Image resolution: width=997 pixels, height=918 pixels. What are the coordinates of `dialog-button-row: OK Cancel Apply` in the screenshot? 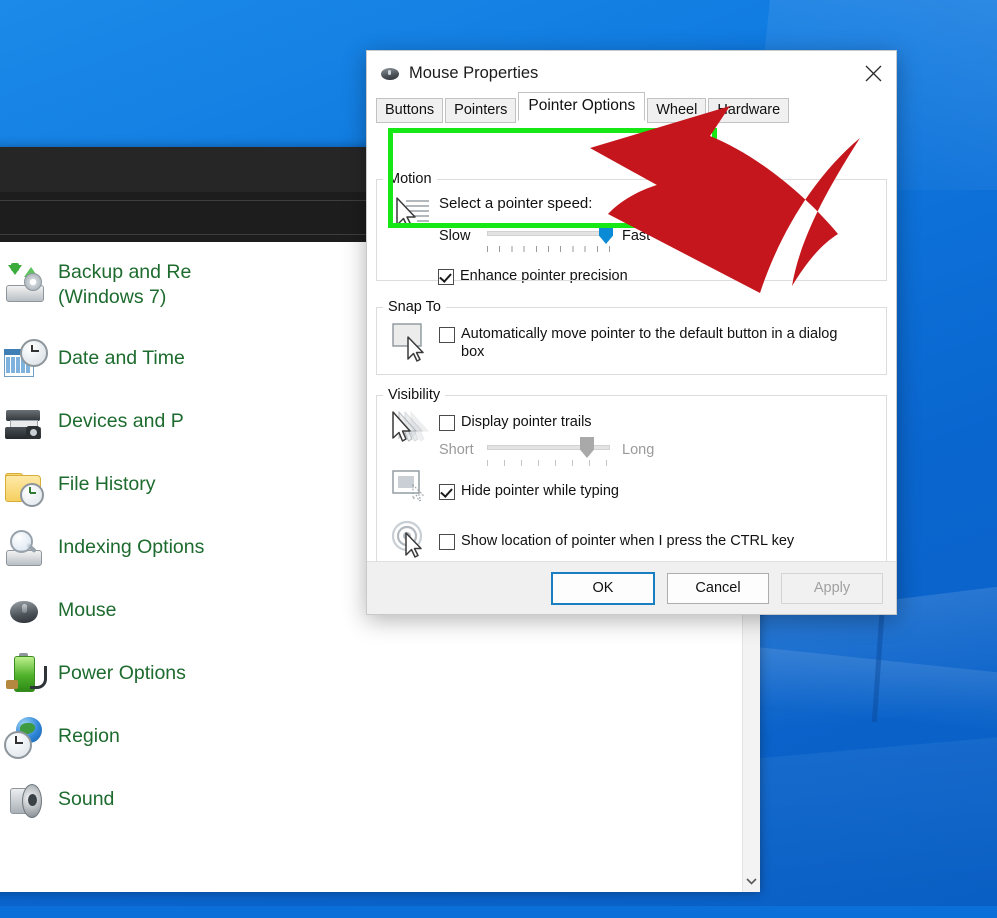 It's located at (631, 587).